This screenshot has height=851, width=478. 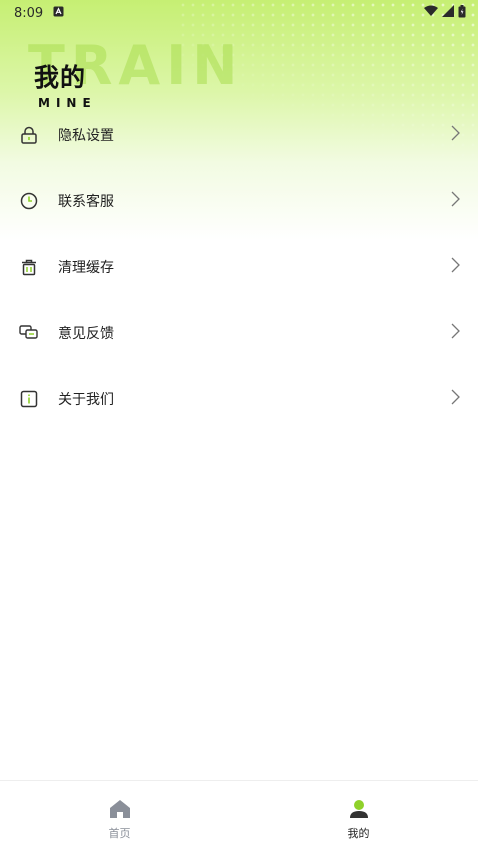 I want to click on home-icon, so click(x=120, y=811).